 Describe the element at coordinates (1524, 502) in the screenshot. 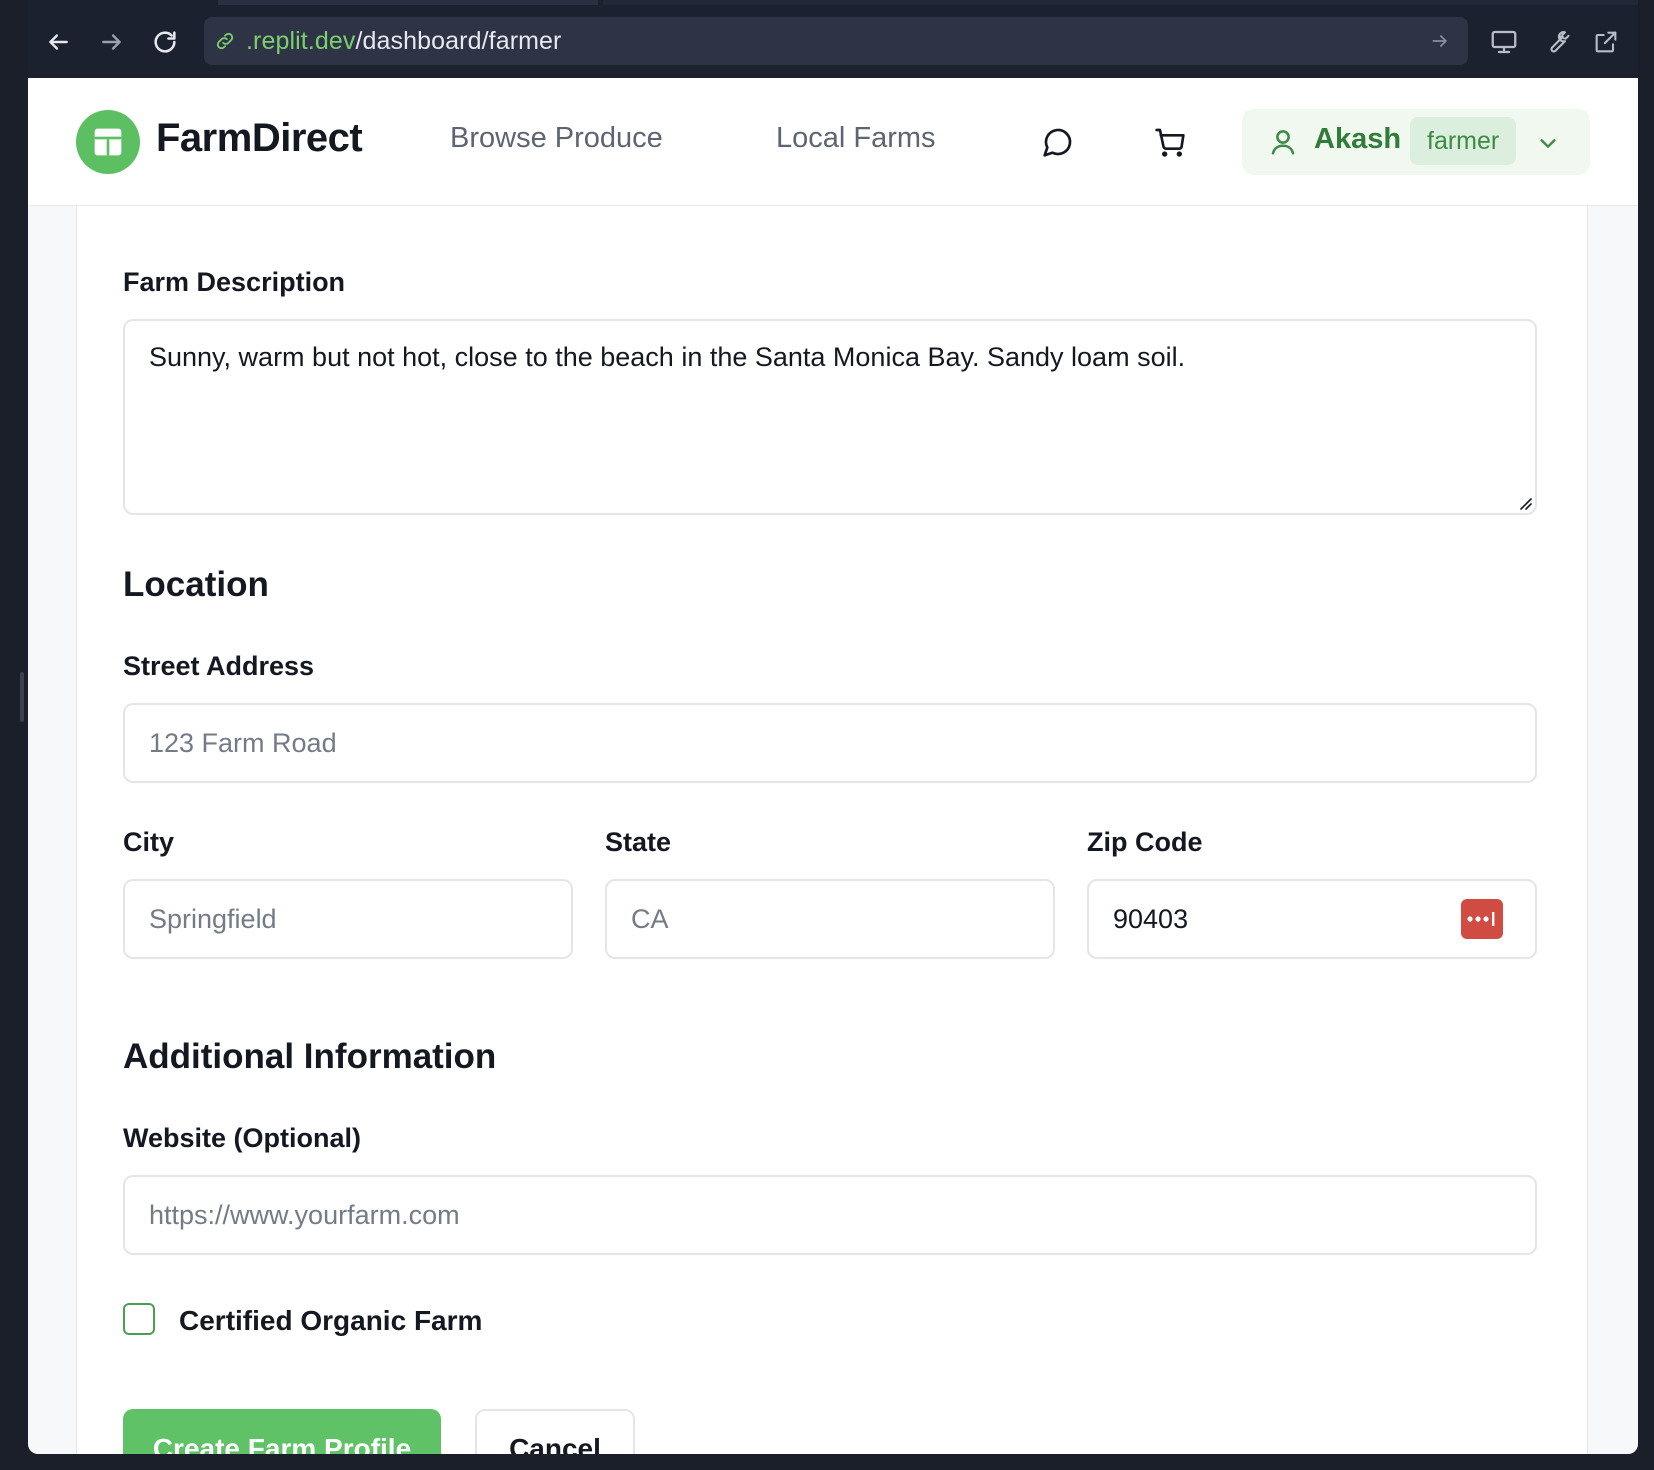

I see `resize-grip-icon` at that location.